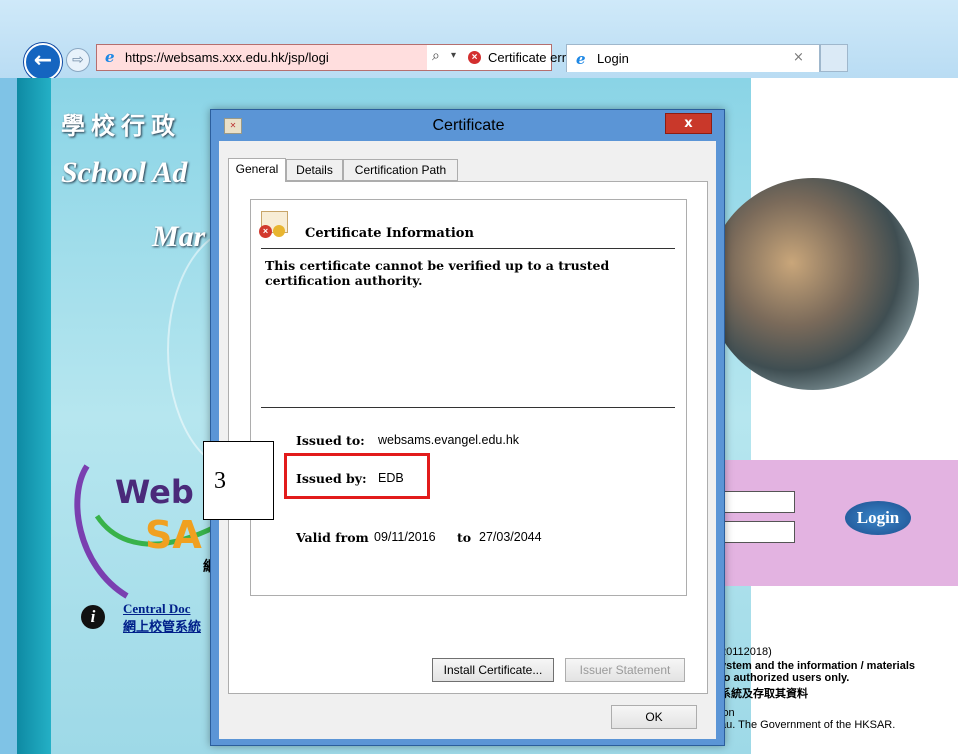 This screenshot has width=958, height=754. I want to click on back-button: ←, so click(43, 62).